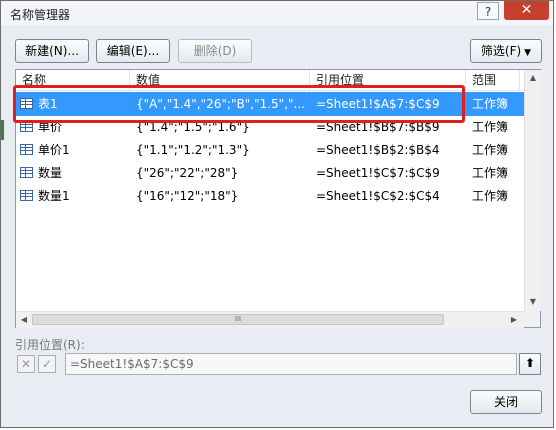  Describe the element at coordinates (378, 196) in the screenshot. I see `cell-refers-to: =Sheet1!$C$2:$C$4` at that location.